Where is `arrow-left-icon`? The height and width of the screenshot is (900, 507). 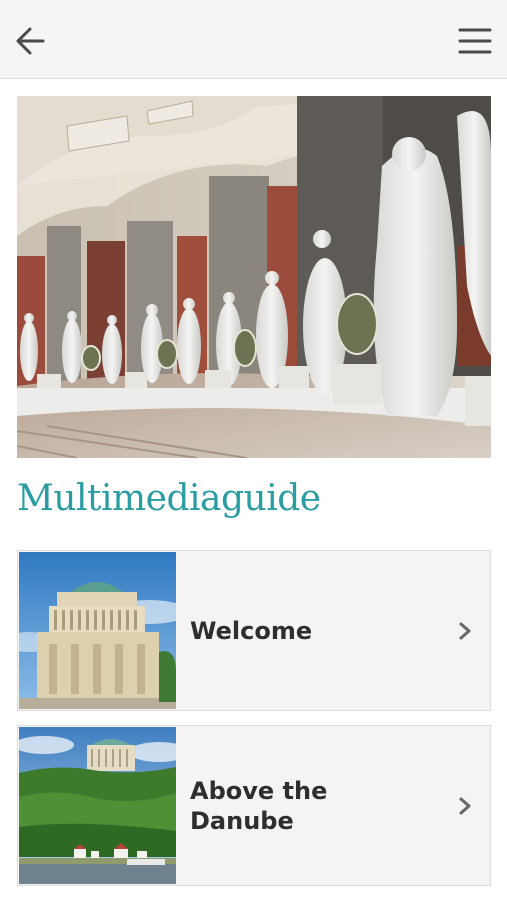
arrow-left-icon is located at coordinates (30, 41).